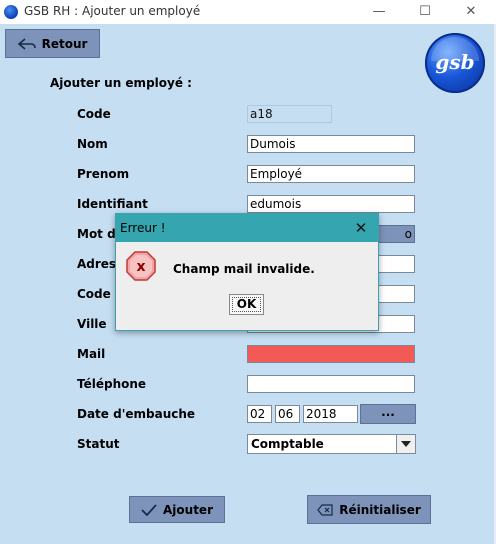 Image resolution: width=496 pixels, height=544 pixels. I want to click on date-day-field: 02, so click(259, 414).